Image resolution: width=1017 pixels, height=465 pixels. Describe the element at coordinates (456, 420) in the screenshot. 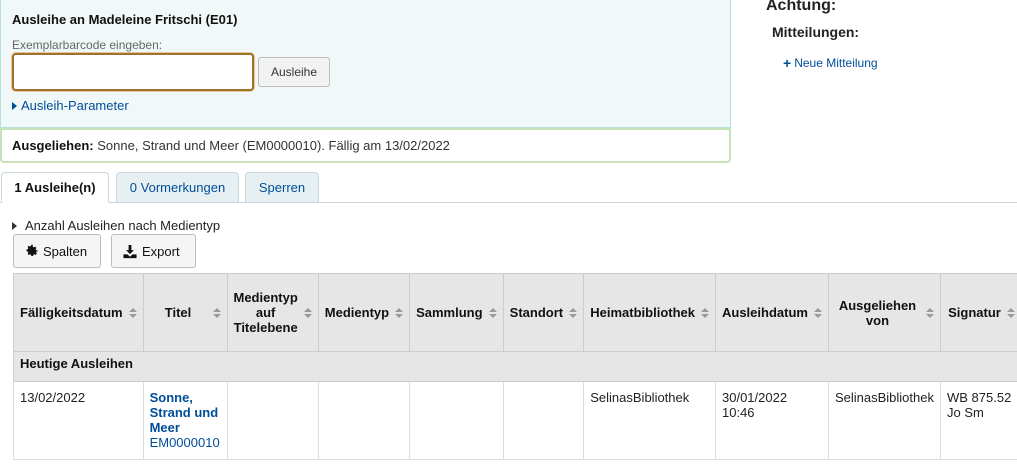

I see `cell-collection` at that location.